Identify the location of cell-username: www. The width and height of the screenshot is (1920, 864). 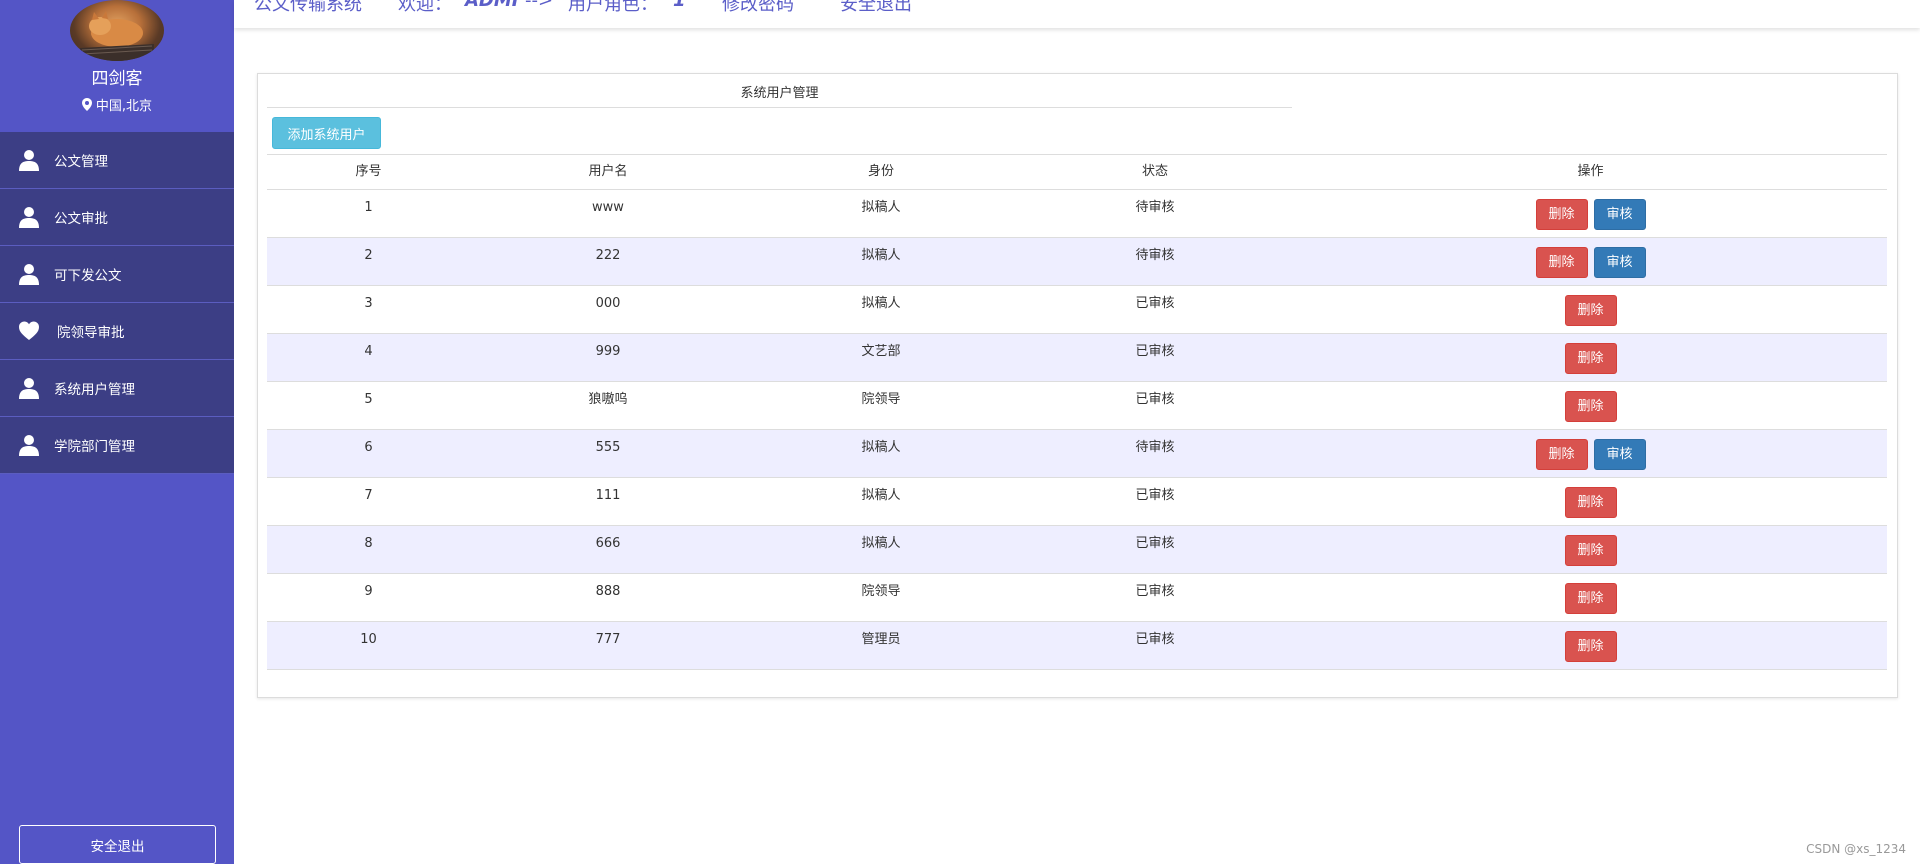
(608, 207).